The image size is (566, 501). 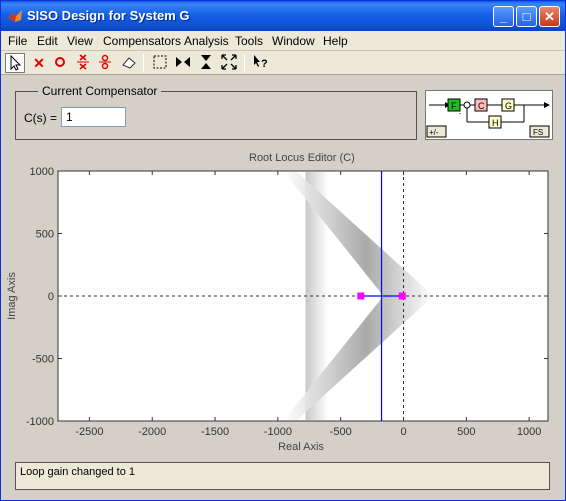 What do you see at coordinates (282, 476) in the screenshot?
I see `status-bar: Loop gain changed to 1` at bounding box center [282, 476].